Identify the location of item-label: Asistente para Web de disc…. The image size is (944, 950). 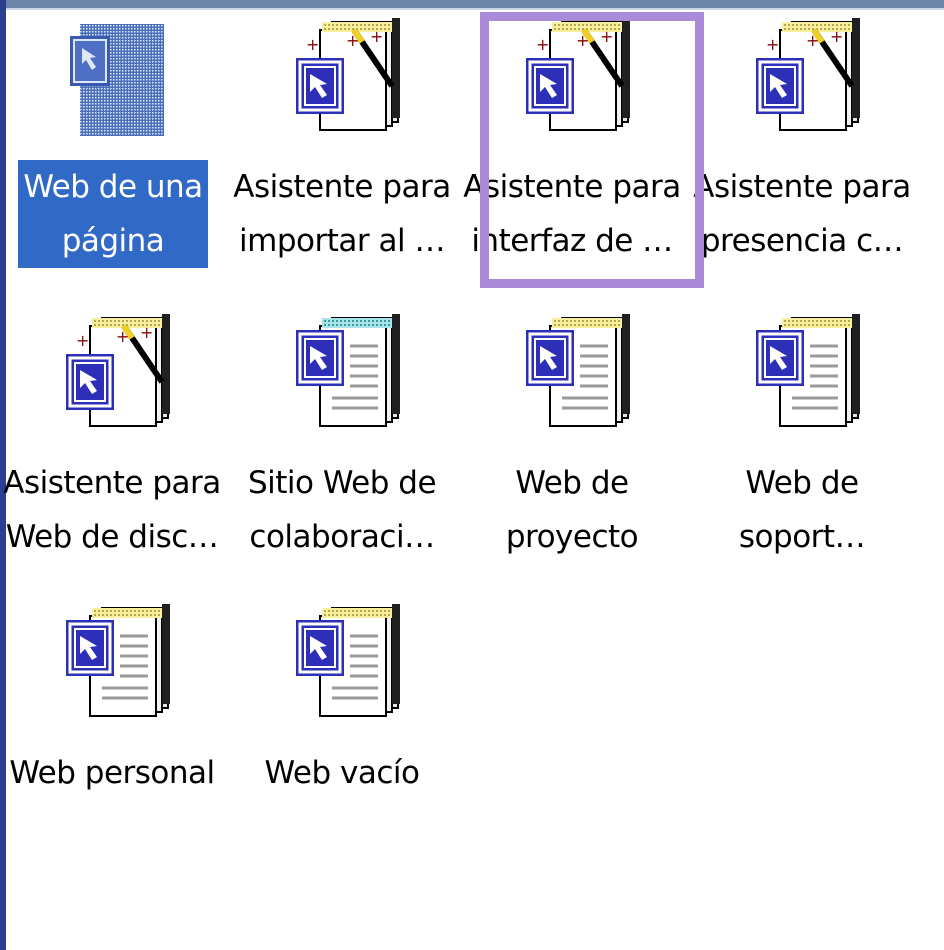
(112, 510).